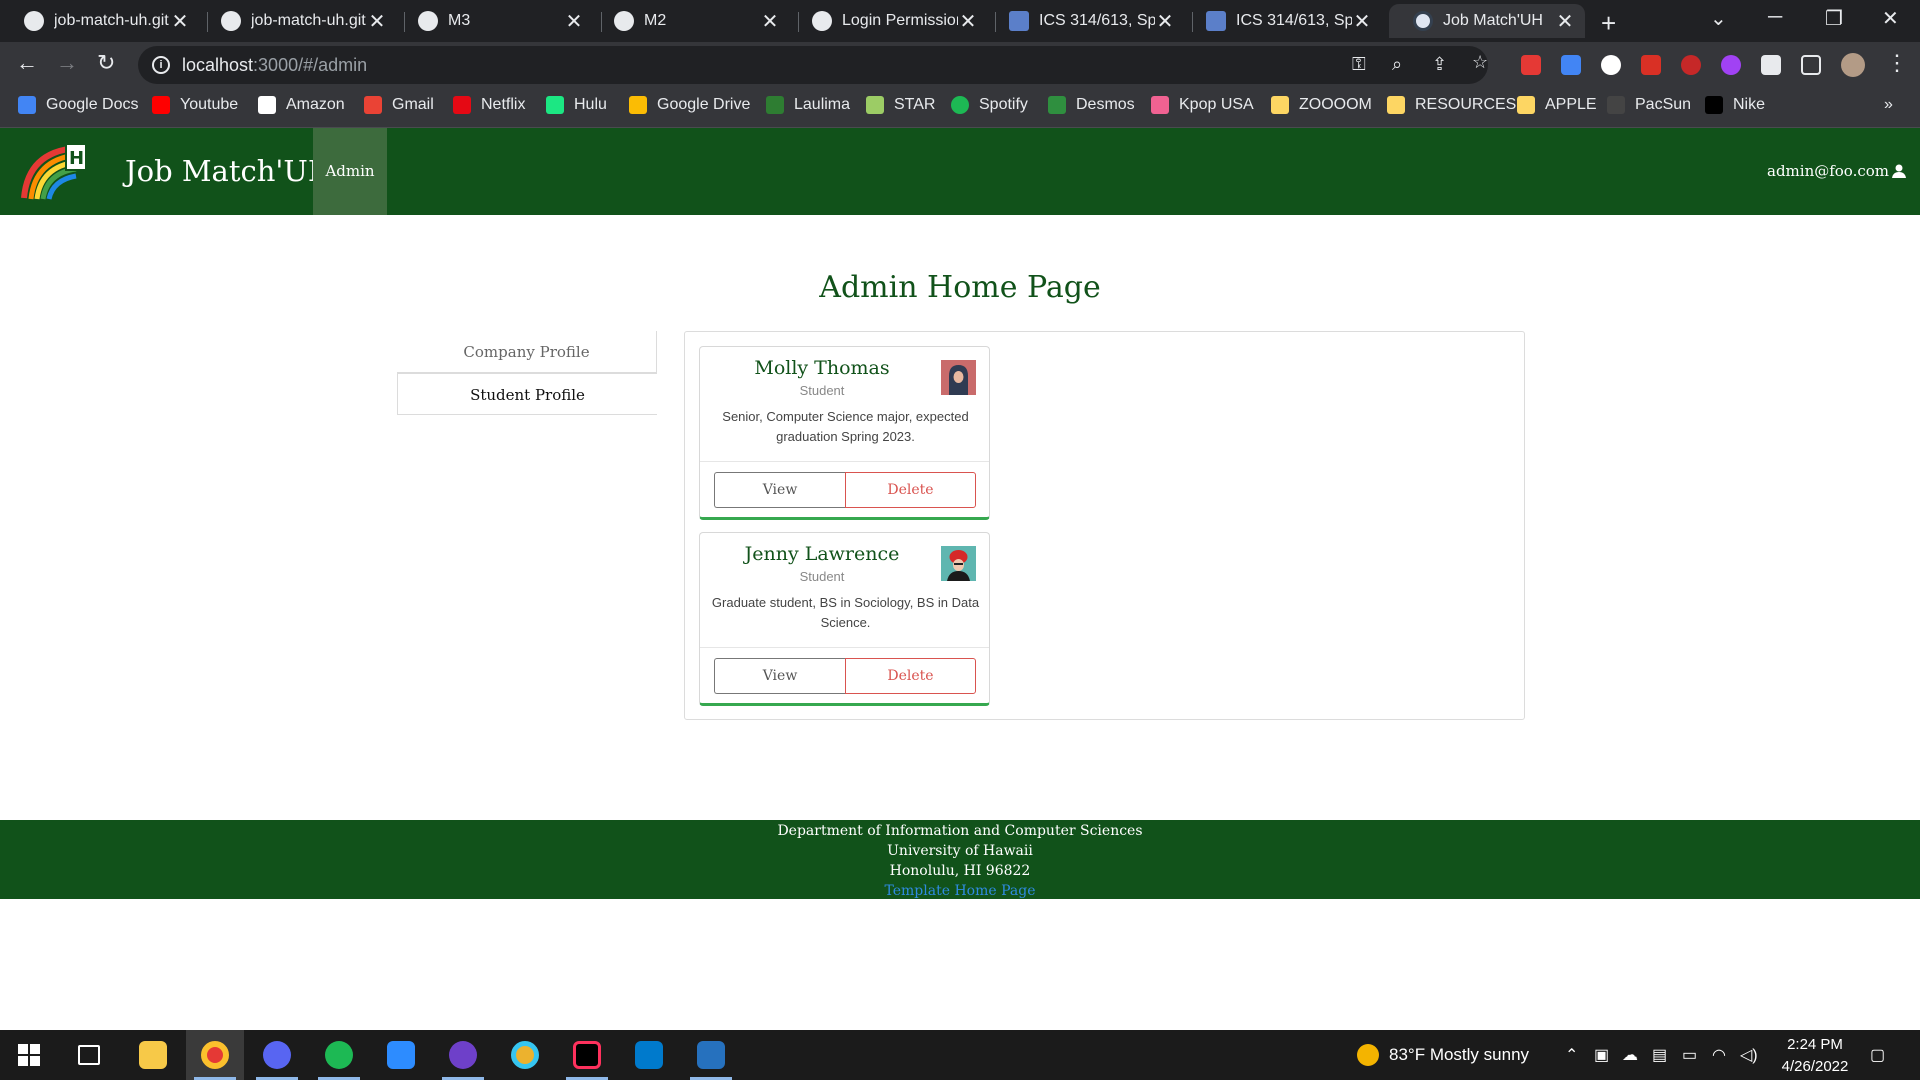 The image size is (1920, 1080). I want to click on start-button, so click(29, 1055).